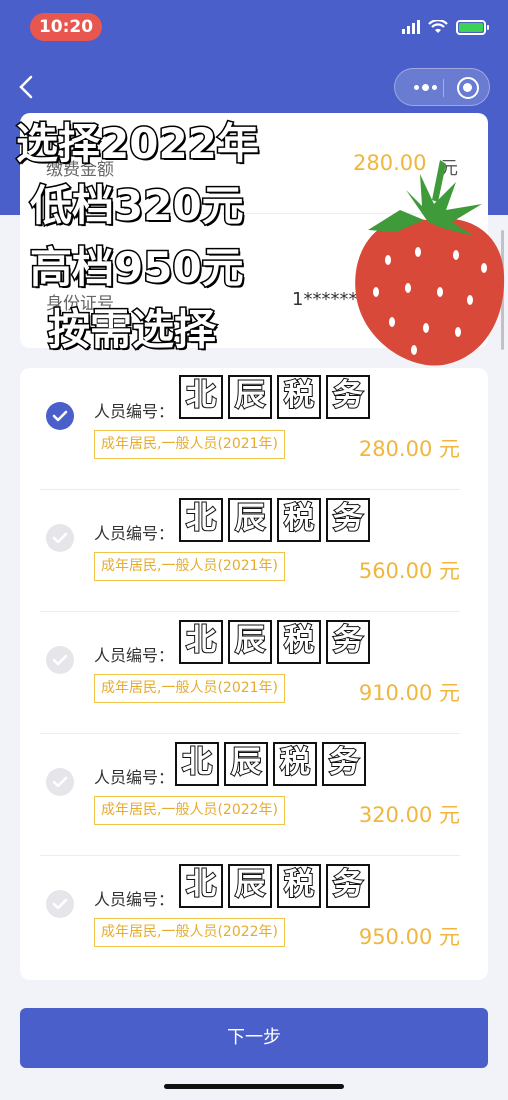 The width and height of the screenshot is (508, 1100). What do you see at coordinates (438, 26) in the screenshot?
I see `wifi-icon` at bounding box center [438, 26].